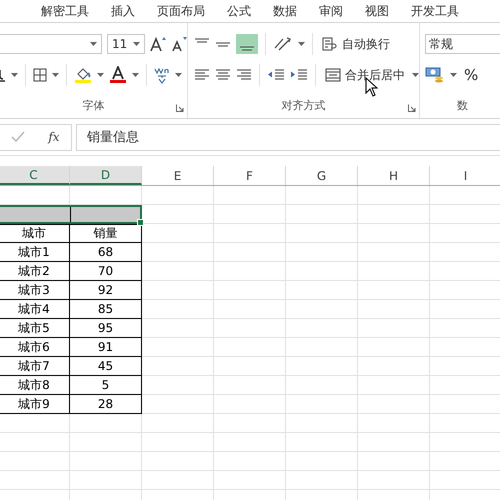 The image size is (500, 500). What do you see at coordinates (365, 75) in the screenshot?
I see `merge-center-button: 合并后居中` at bounding box center [365, 75].